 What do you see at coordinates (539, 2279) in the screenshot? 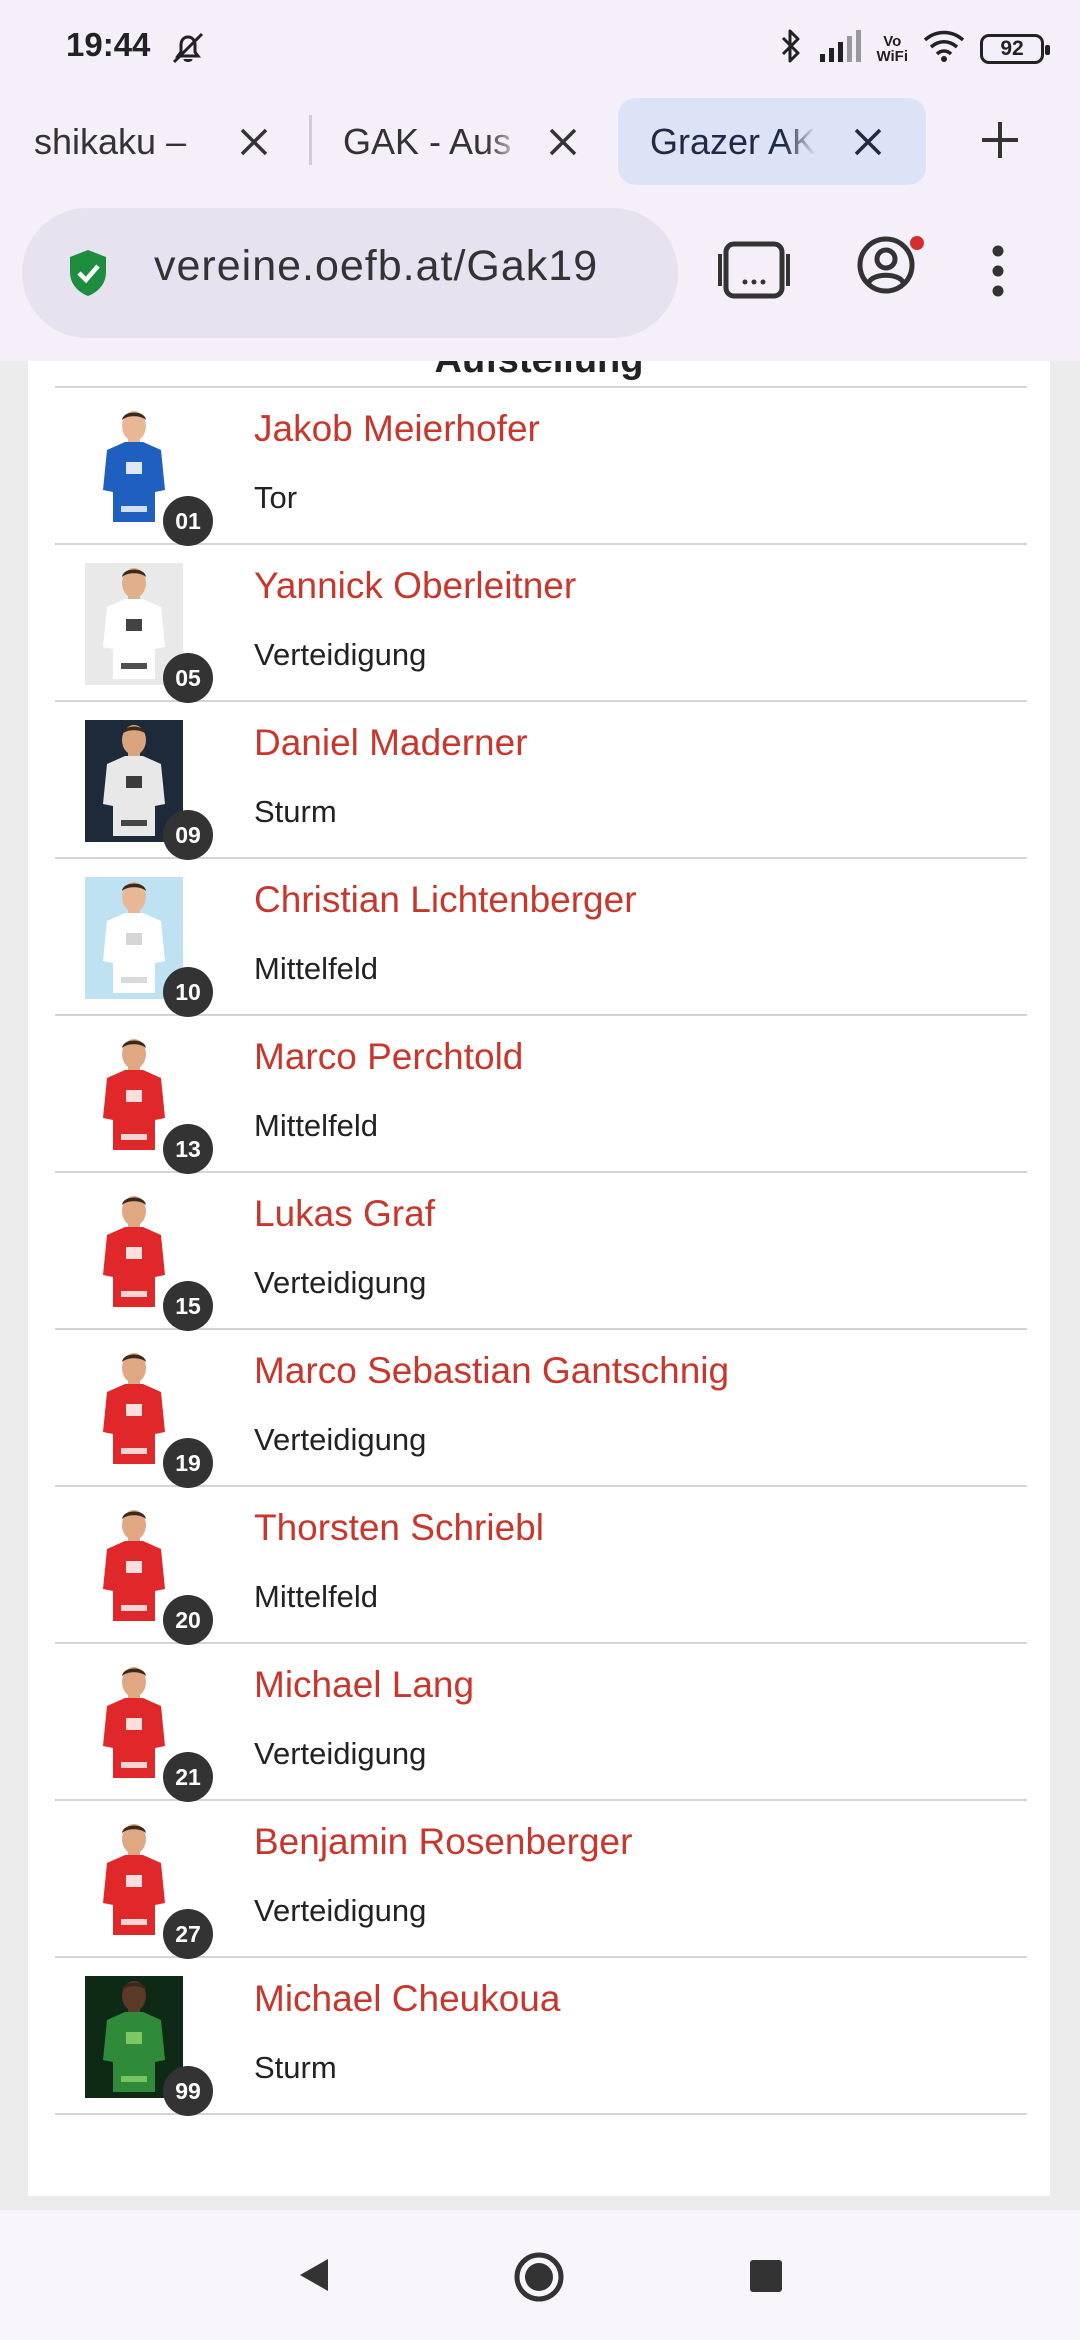
I see `home-icon` at bounding box center [539, 2279].